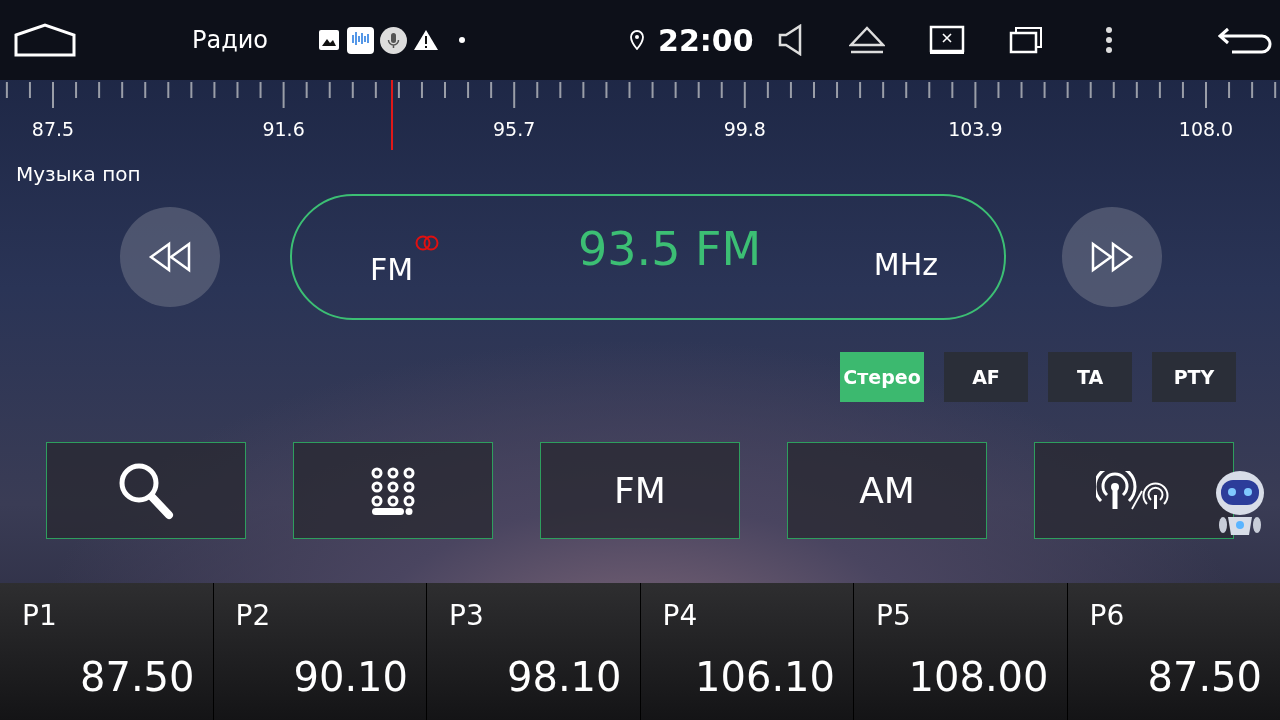 The image size is (1280, 720). What do you see at coordinates (746, 651) in the screenshot?
I see `preset-button: P4 106.10` at bounding box center [746, 651].